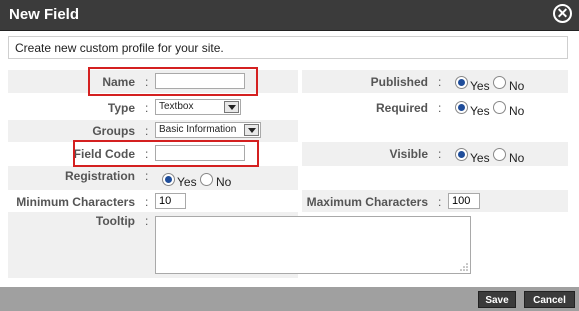 This screenshot has width=579, height=311. Describe the element at coordinates (480, 111) in the screenshot. I see `required-yes-label: Yes` at that location.